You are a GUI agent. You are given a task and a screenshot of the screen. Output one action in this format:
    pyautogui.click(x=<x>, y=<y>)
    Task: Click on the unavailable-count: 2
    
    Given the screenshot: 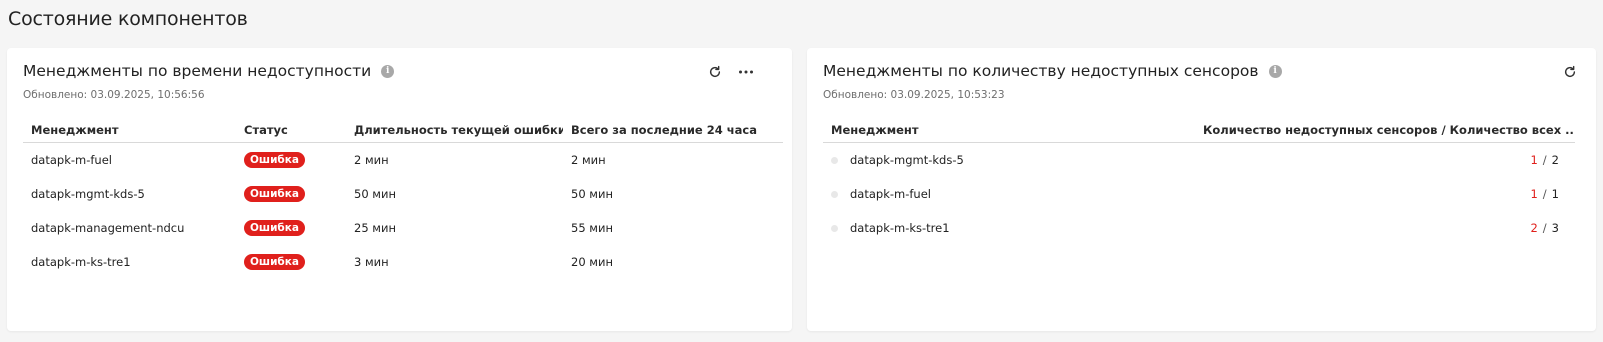 What is the action you would take?
    pyautogui.click(x=1534, y=228)
    